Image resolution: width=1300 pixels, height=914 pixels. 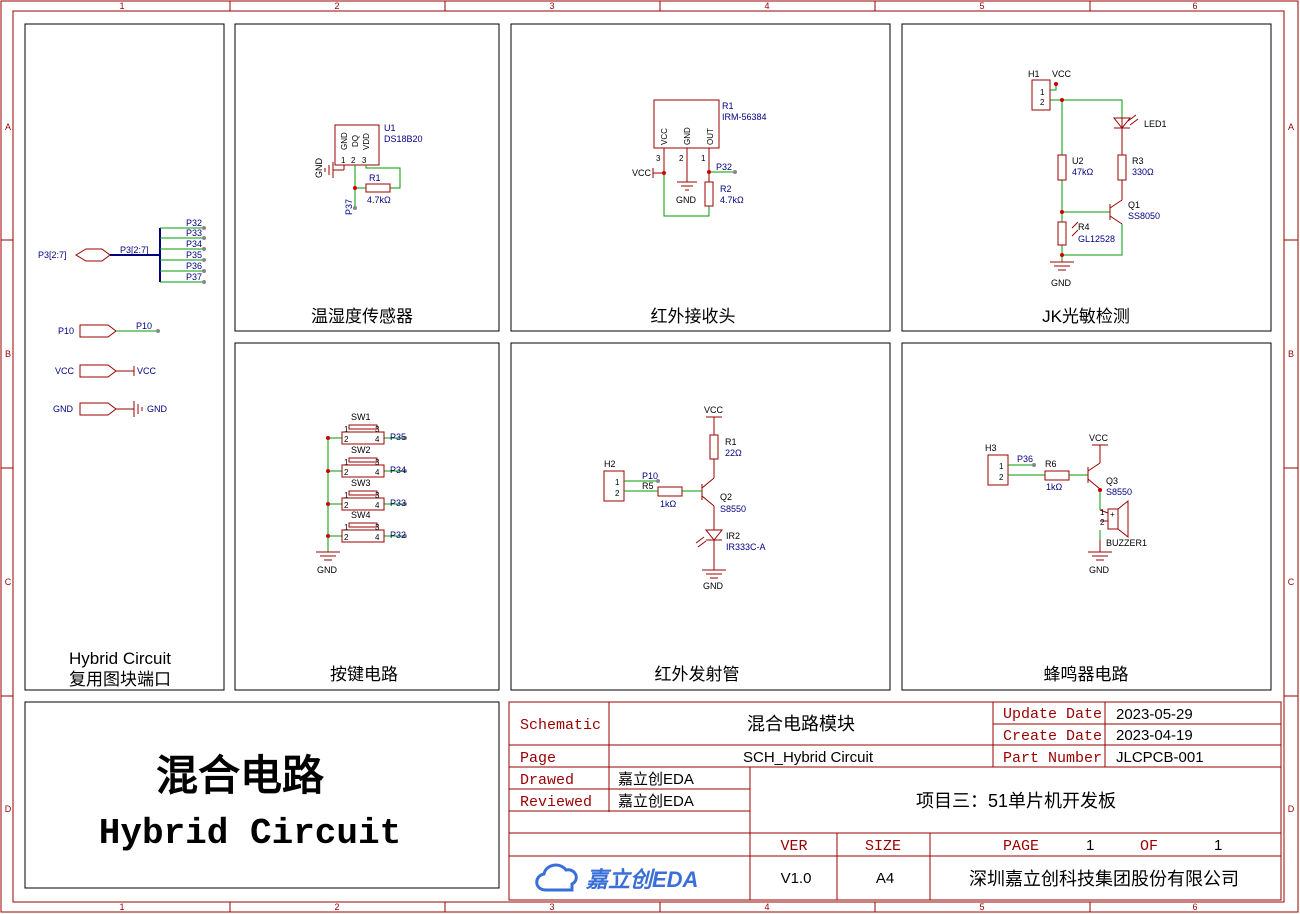 What do you see at coordinates (1025, 459) in the screenshot?
I see `bz-net-p36: P36` at bounding box center [1025, 459].